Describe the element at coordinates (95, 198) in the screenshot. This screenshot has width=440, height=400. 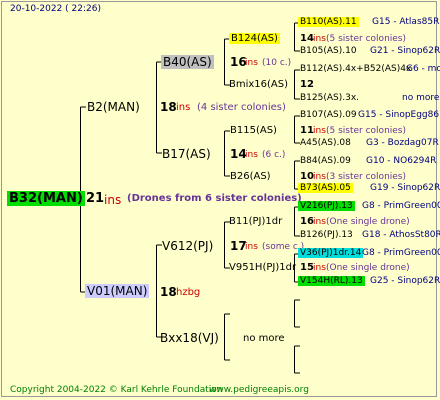
I see `root-ins-number: 21` at that location.